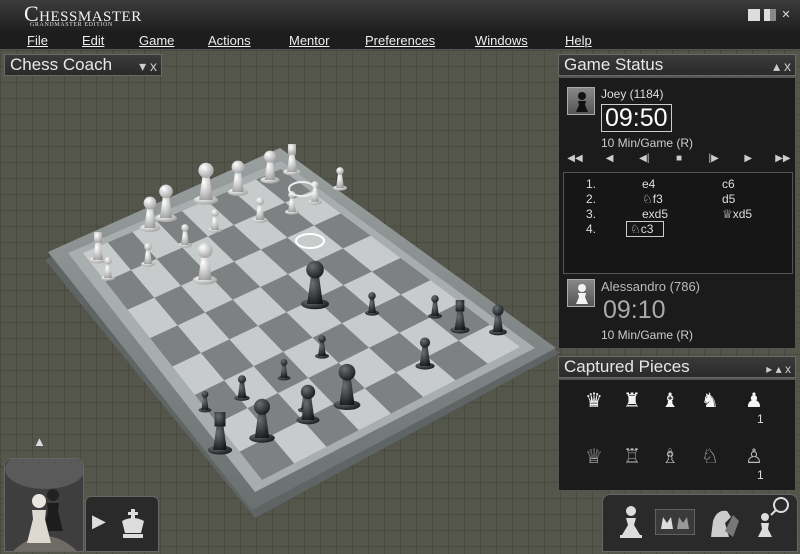  What do you see at coordinates (156, 40) in the screenshot?
I see `menu-game: Game` at bounding box center [156, 40].